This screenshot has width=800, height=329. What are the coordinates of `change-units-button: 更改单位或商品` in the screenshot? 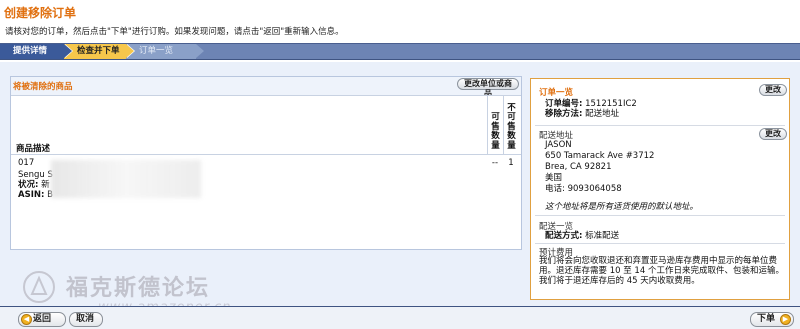 It's located at (488, 88).